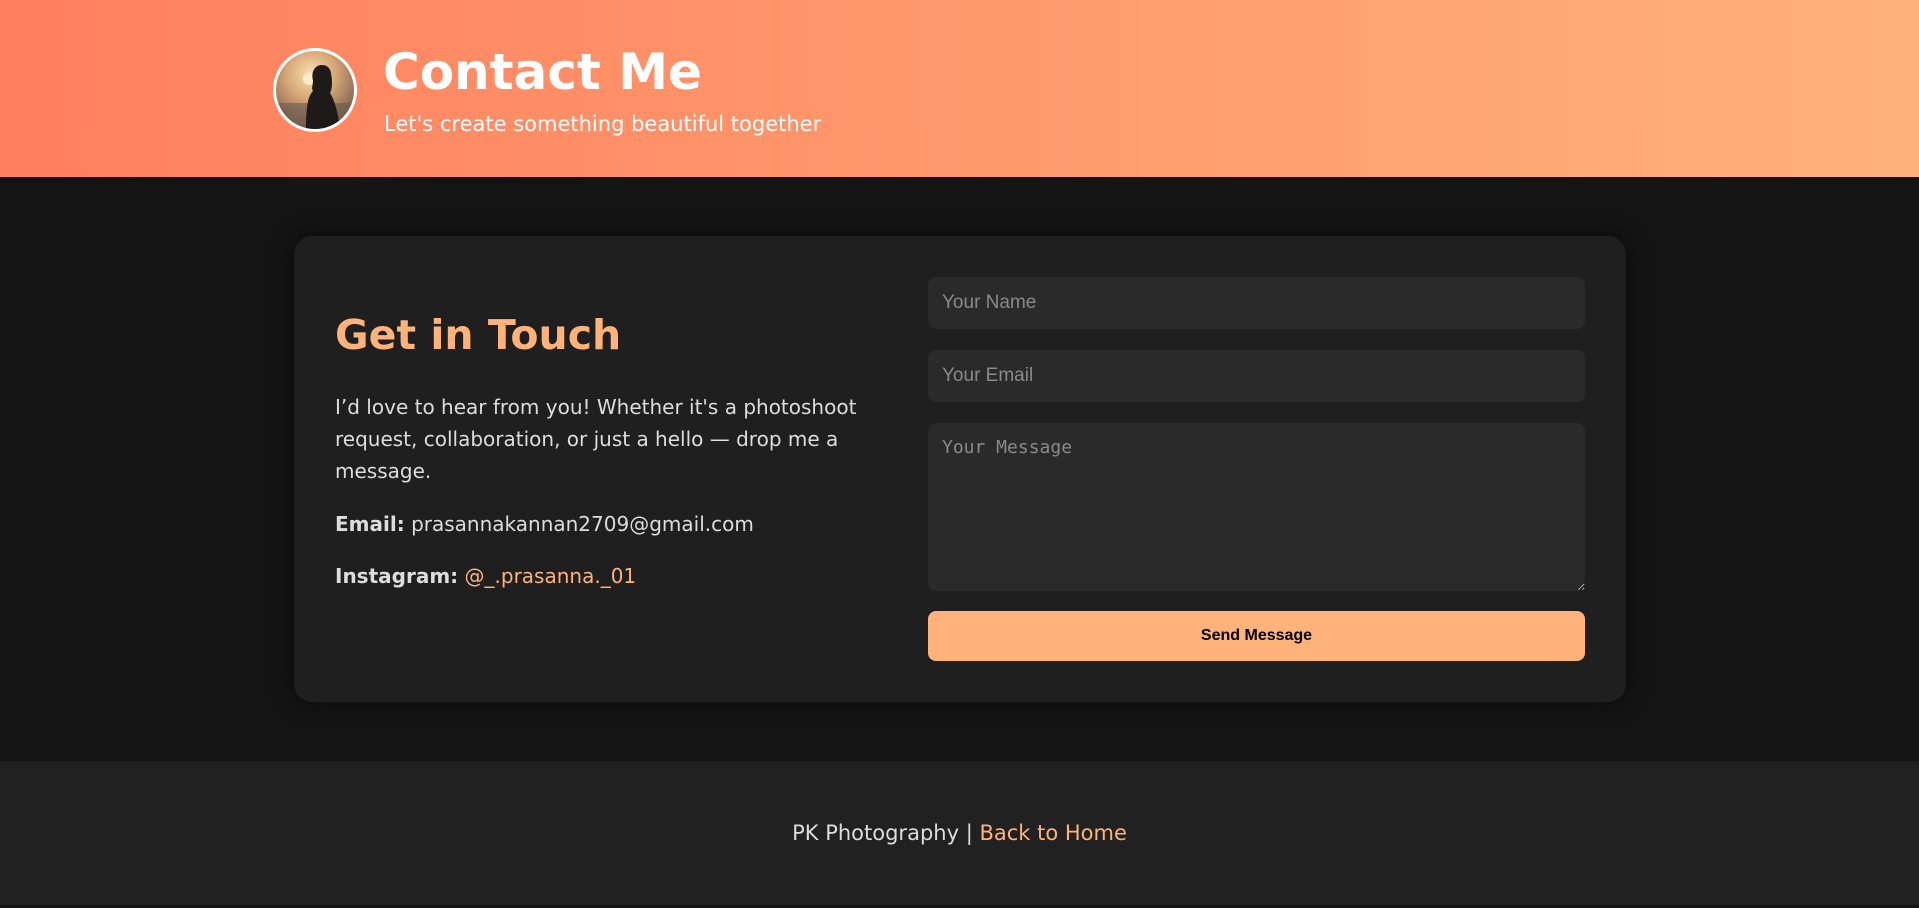  What do you see at coordinates (1256, 636) in the screenshot?
I see `send-message-button: Send Message` at bounding box center [1256, 636].